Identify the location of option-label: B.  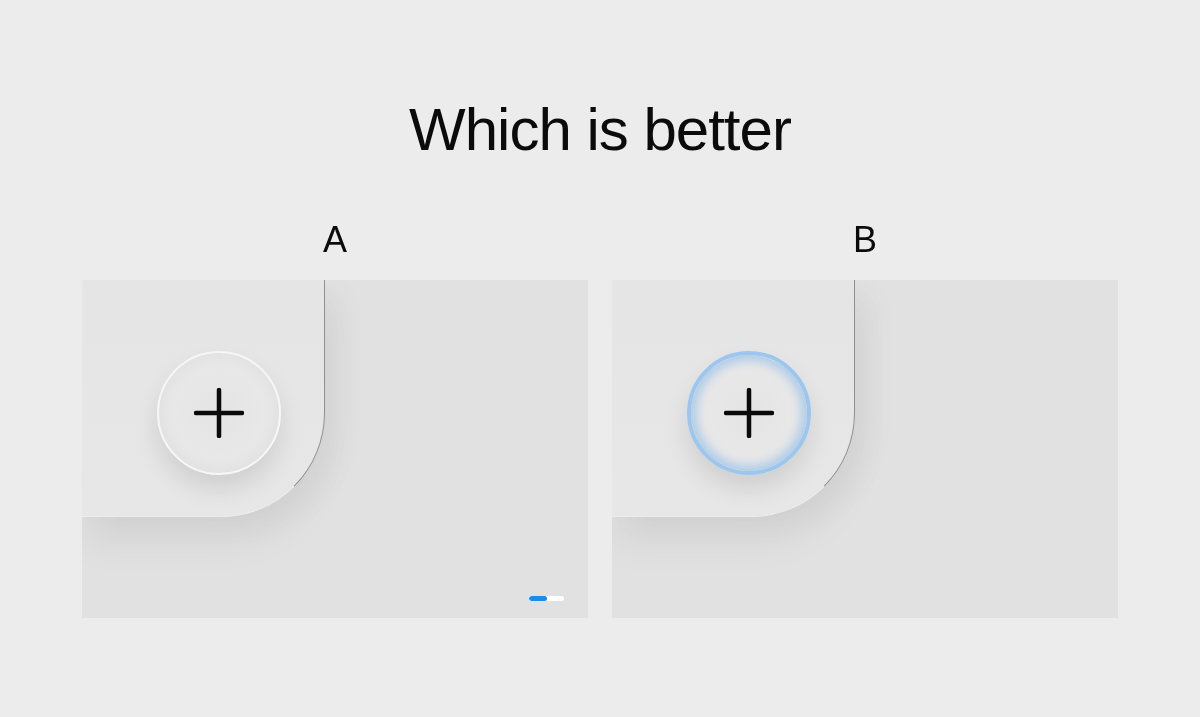
(865, 239).